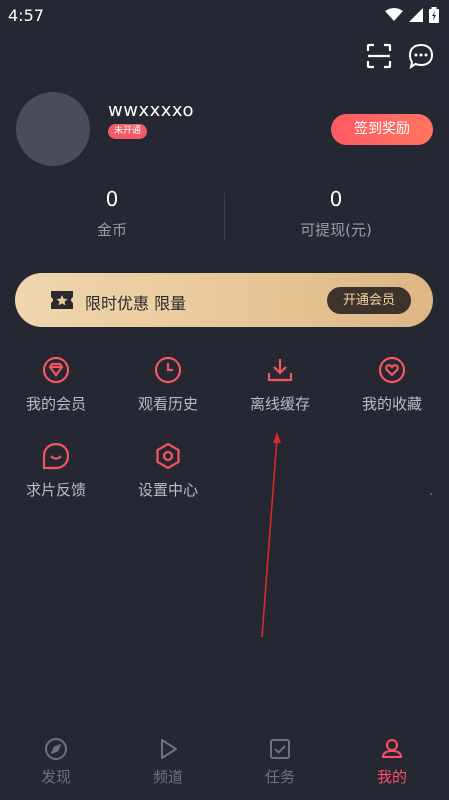 This screenshot has height=800, width=449. Describe the element at coordinates (224, 130) in the screenshot. I see `profile-section: wwxxxxo 未开通 签到奖励` at that location.